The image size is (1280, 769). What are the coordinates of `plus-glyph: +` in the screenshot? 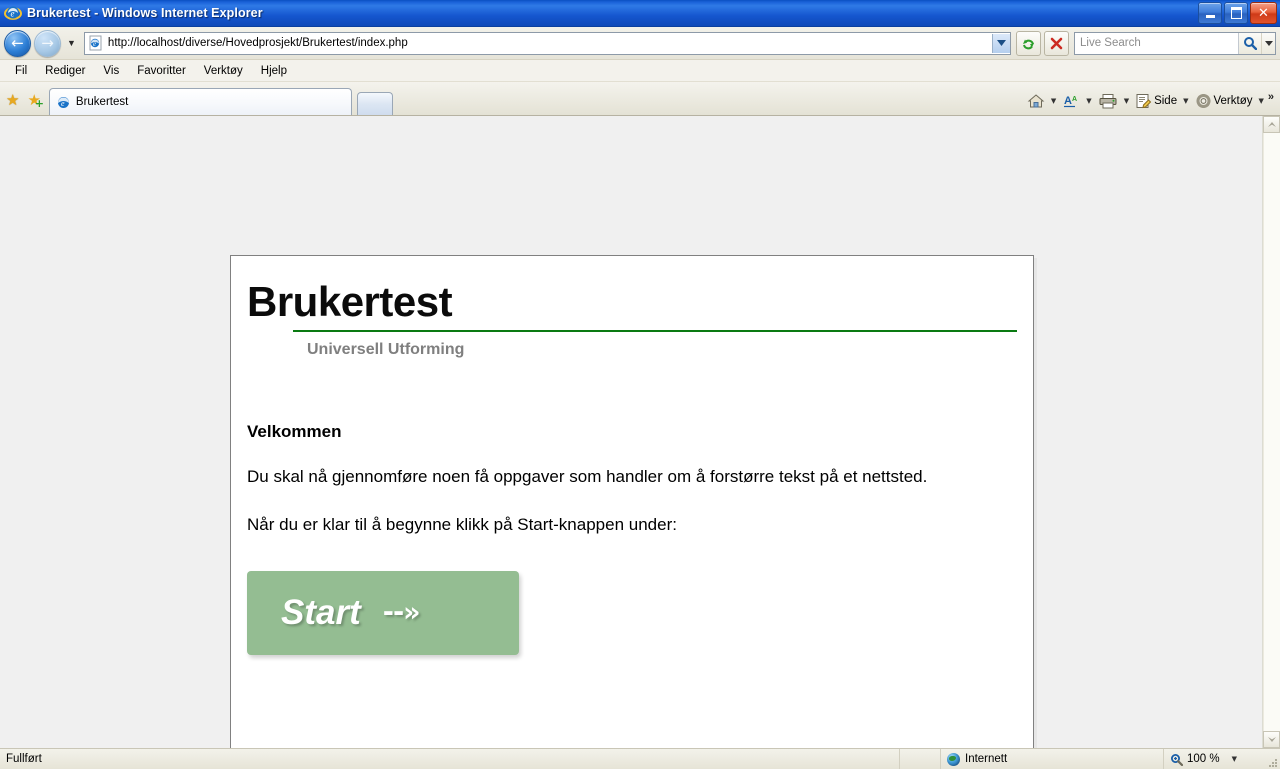 It's located at (39, 103).